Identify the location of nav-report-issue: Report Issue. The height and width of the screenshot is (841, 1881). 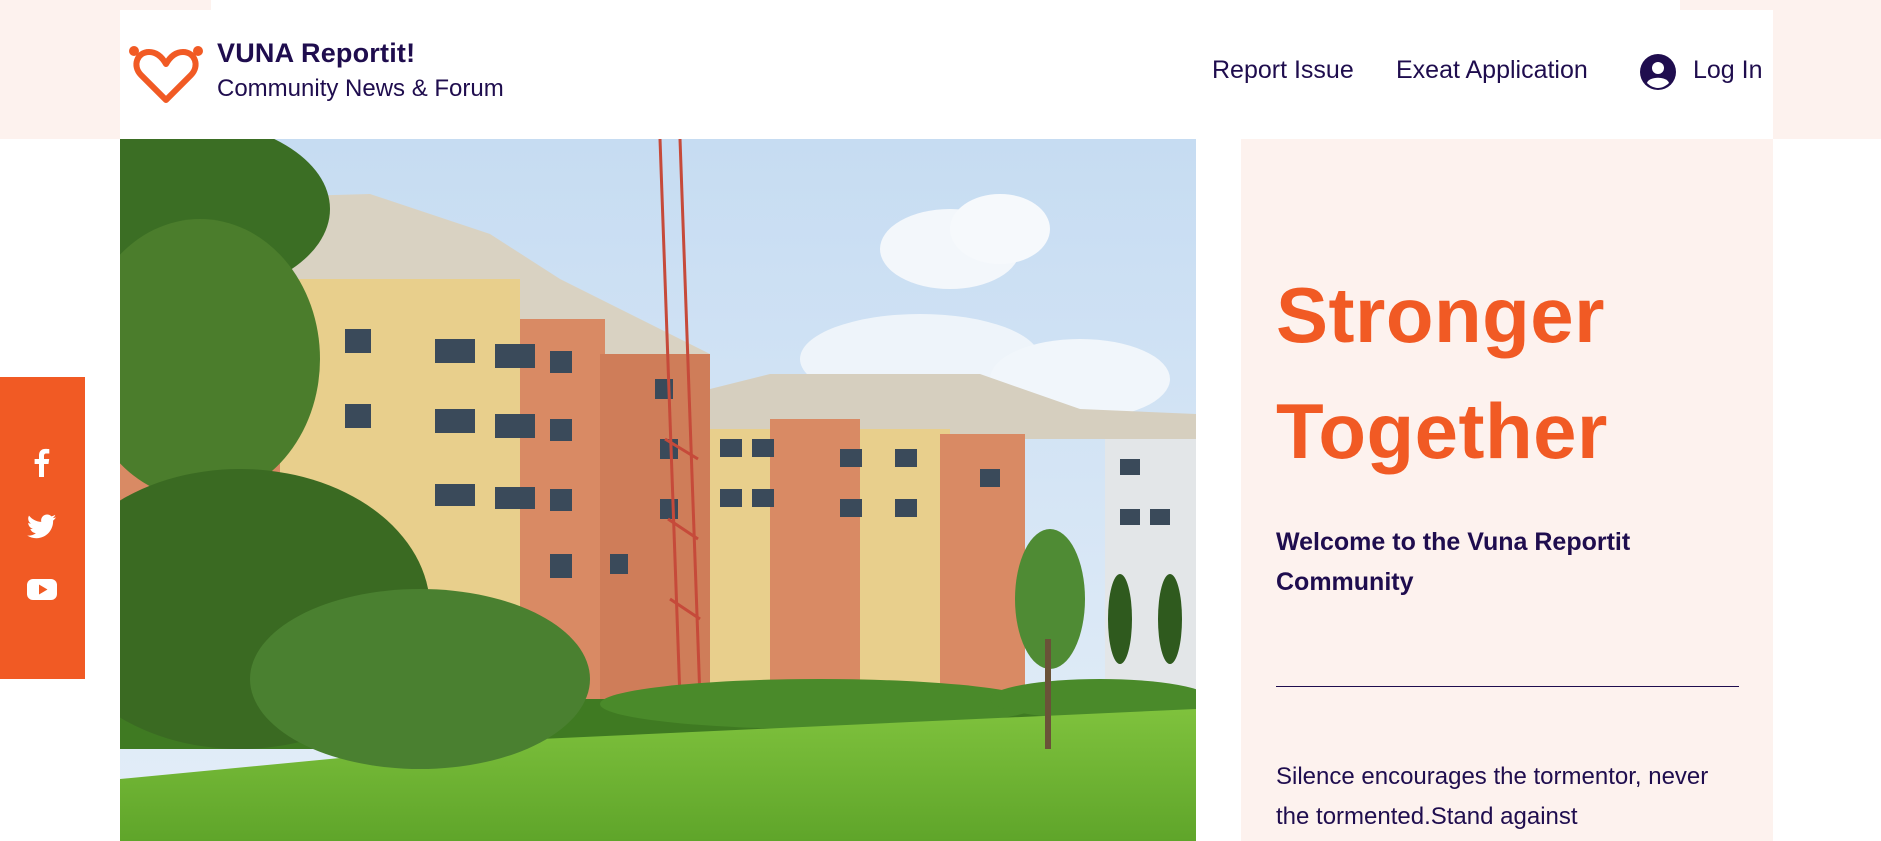
(1283, 70).